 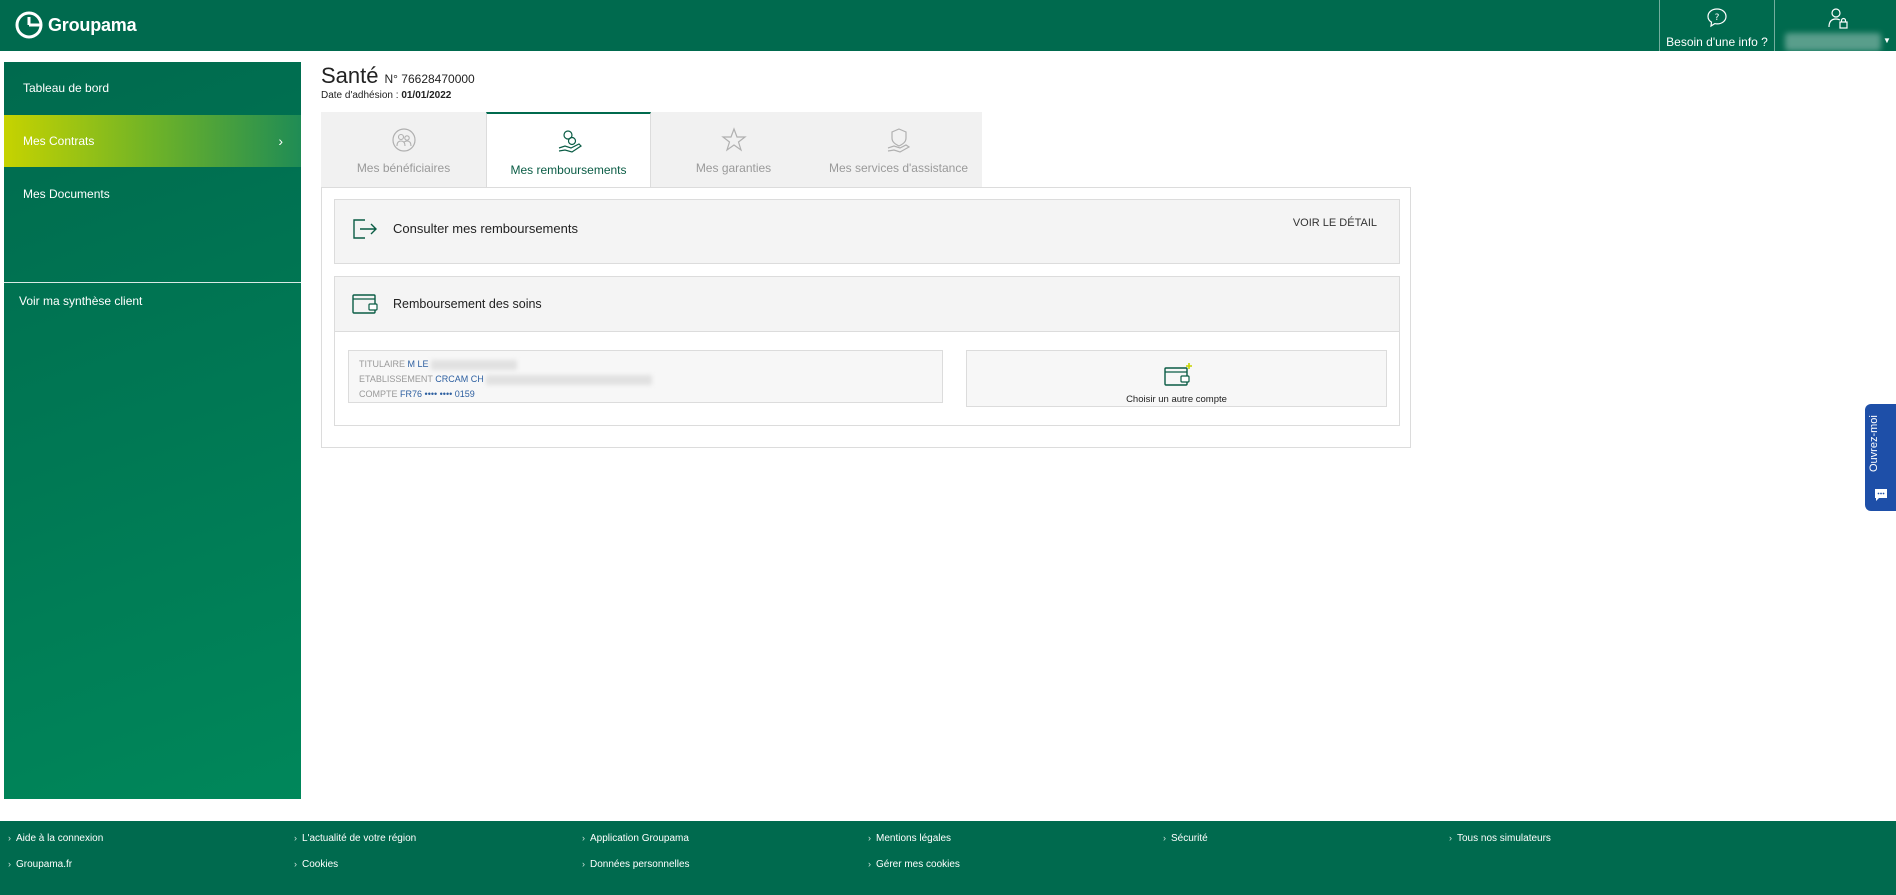 I want to click on wallet-icon, so click(x=365, y=304).